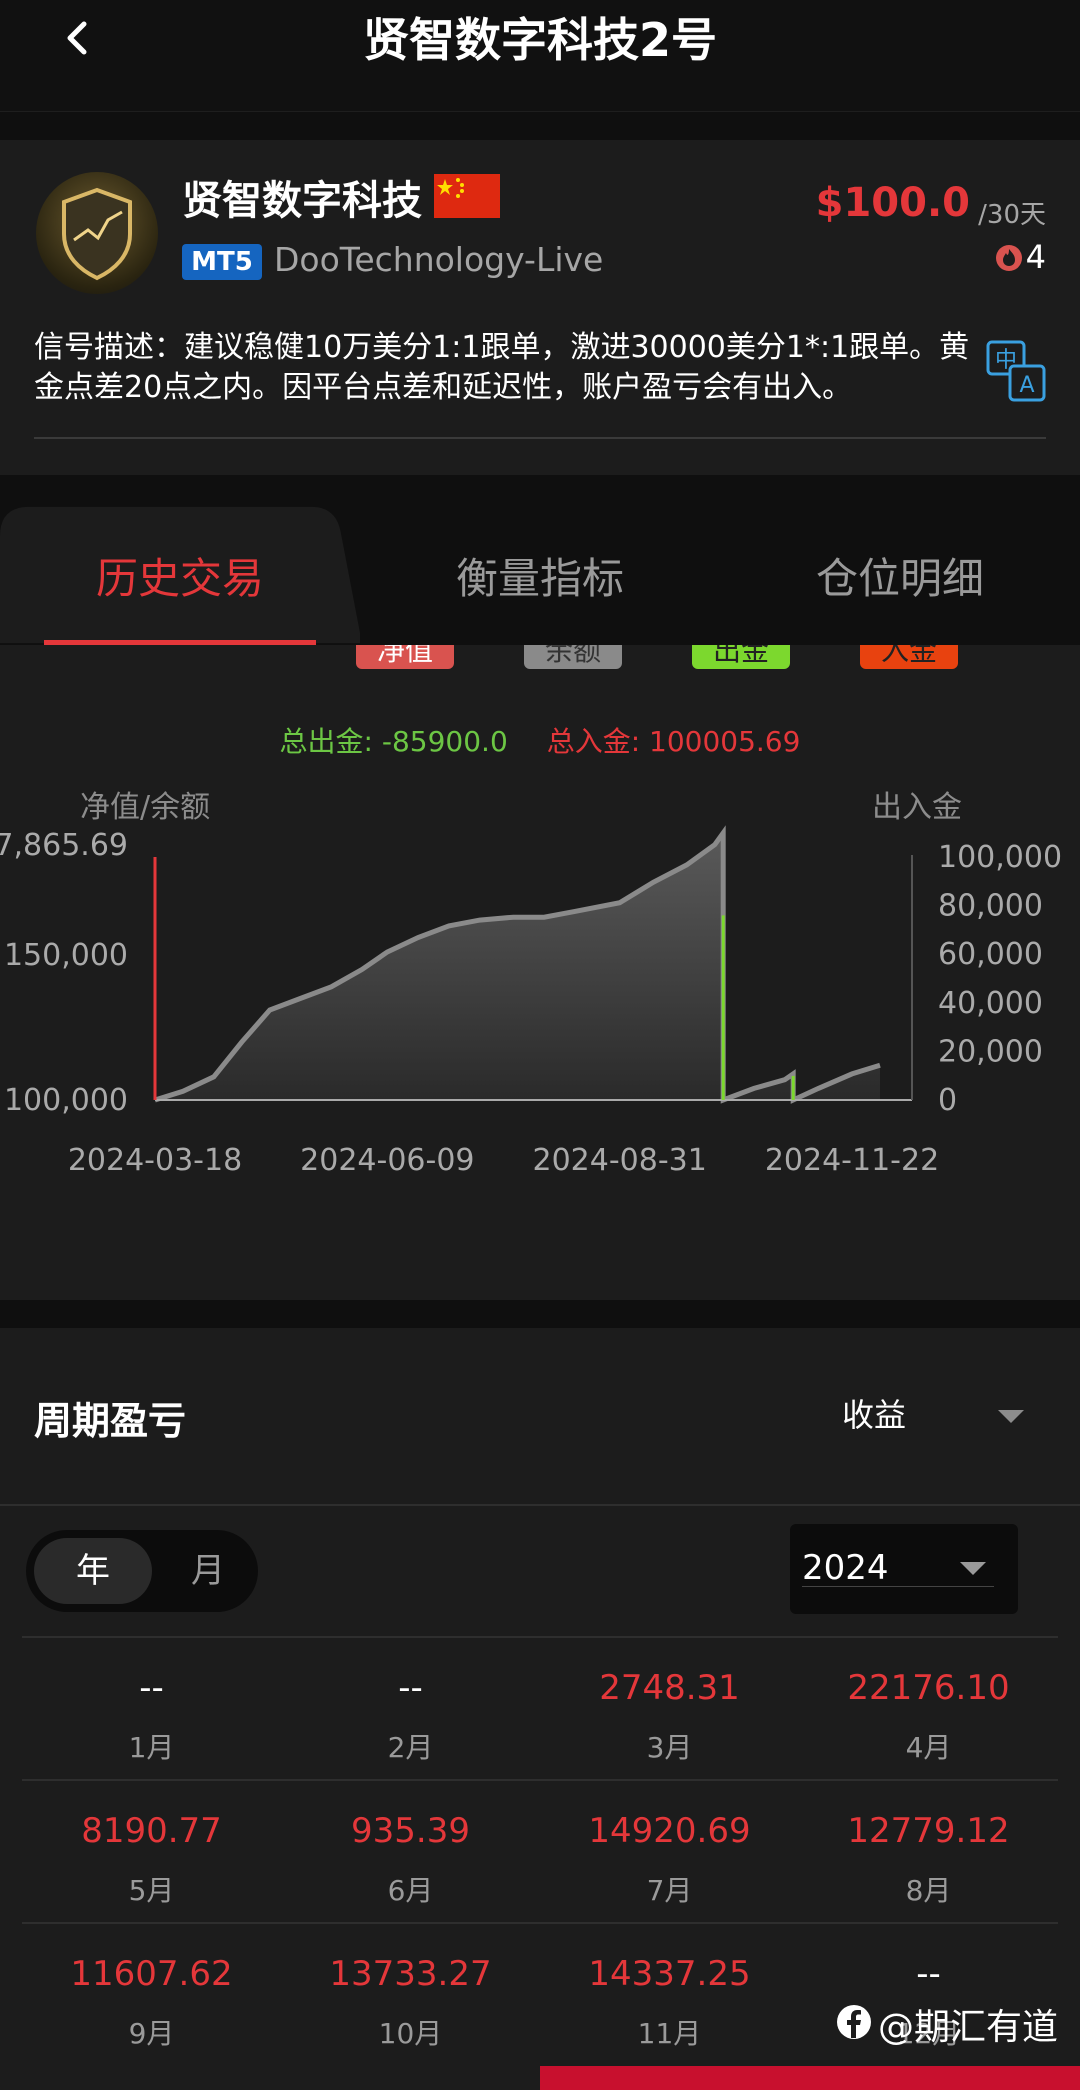 This screenshot has height=2090, width=1080. Describe the element at coordinates (155, 1160) in the screenshot. I see `x-tick: 2024-03-18` at that location.